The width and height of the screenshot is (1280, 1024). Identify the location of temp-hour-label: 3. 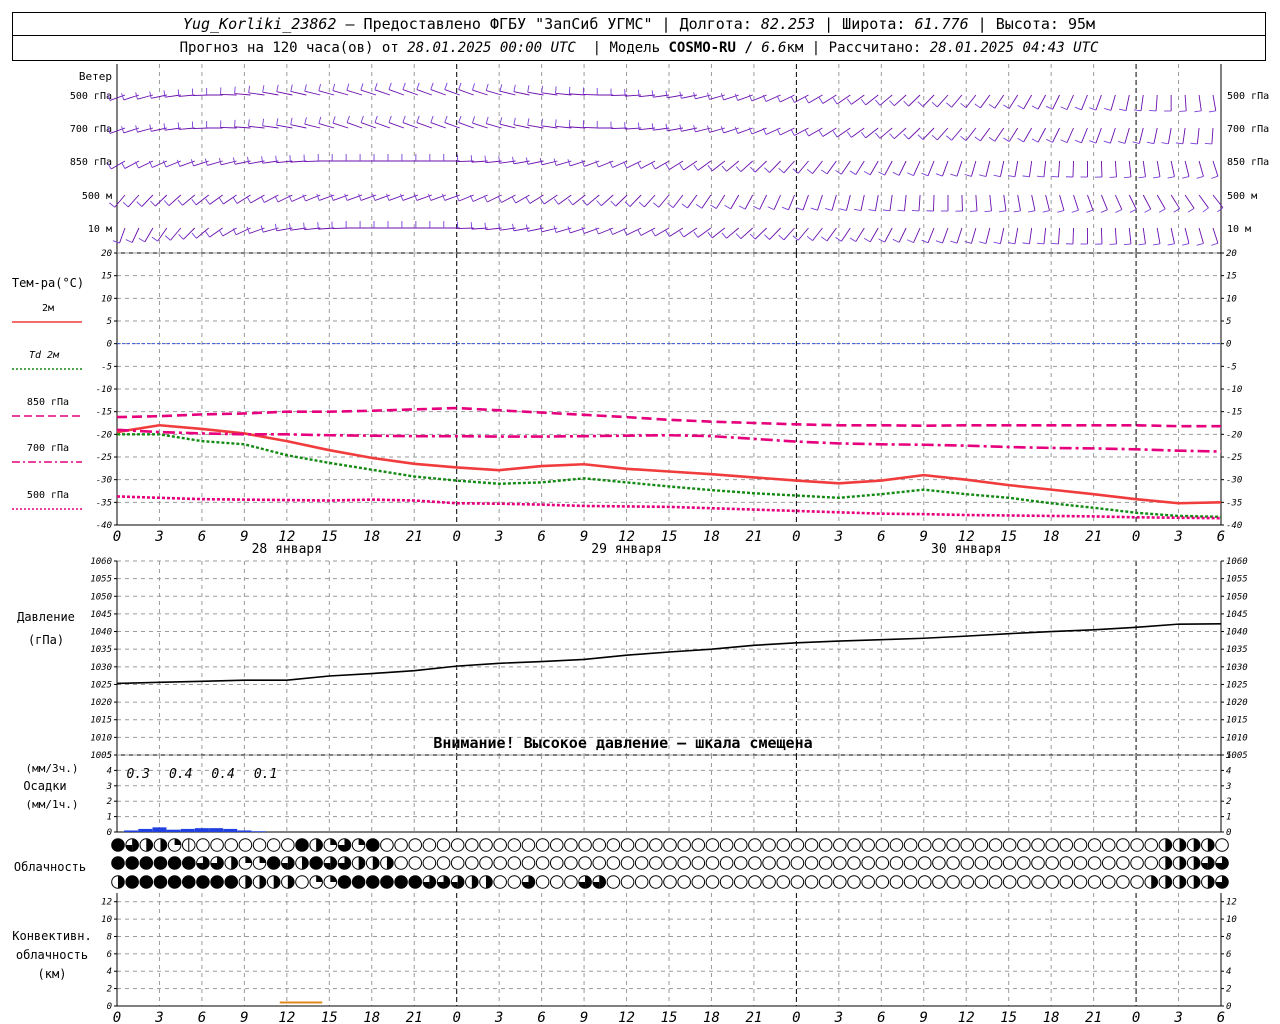
(158, 537).